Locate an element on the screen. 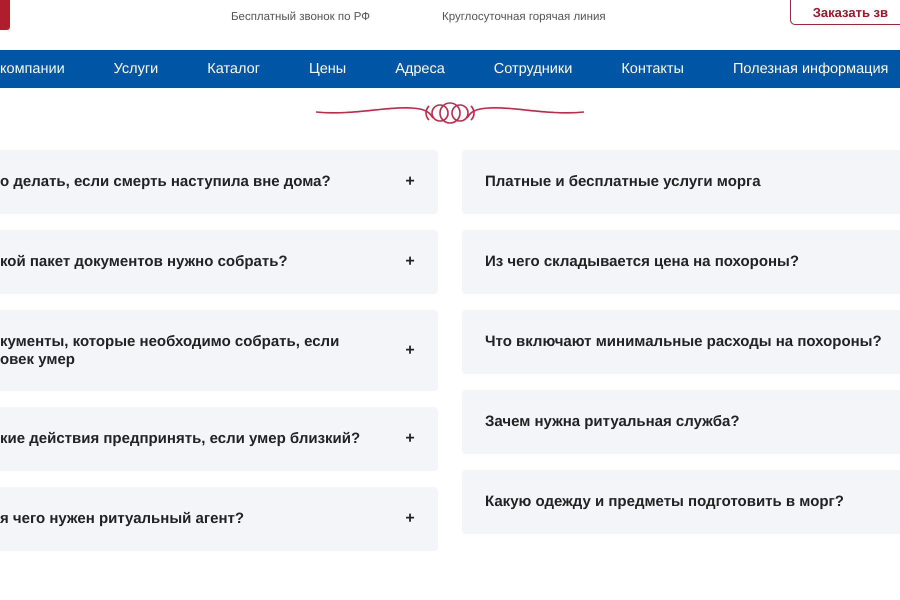 This screenshot has width=900, height=600. nav-link: Адреса is located at coordinates (420, 69).